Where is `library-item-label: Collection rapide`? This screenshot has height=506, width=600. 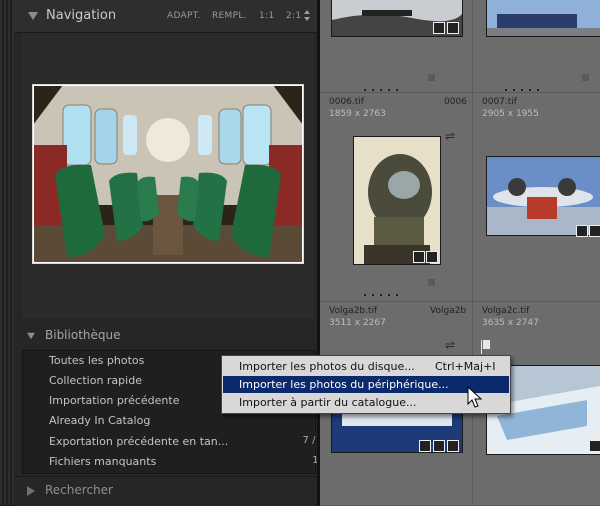 library-item-label: Collection rapide is located at coordinates (95, 380).